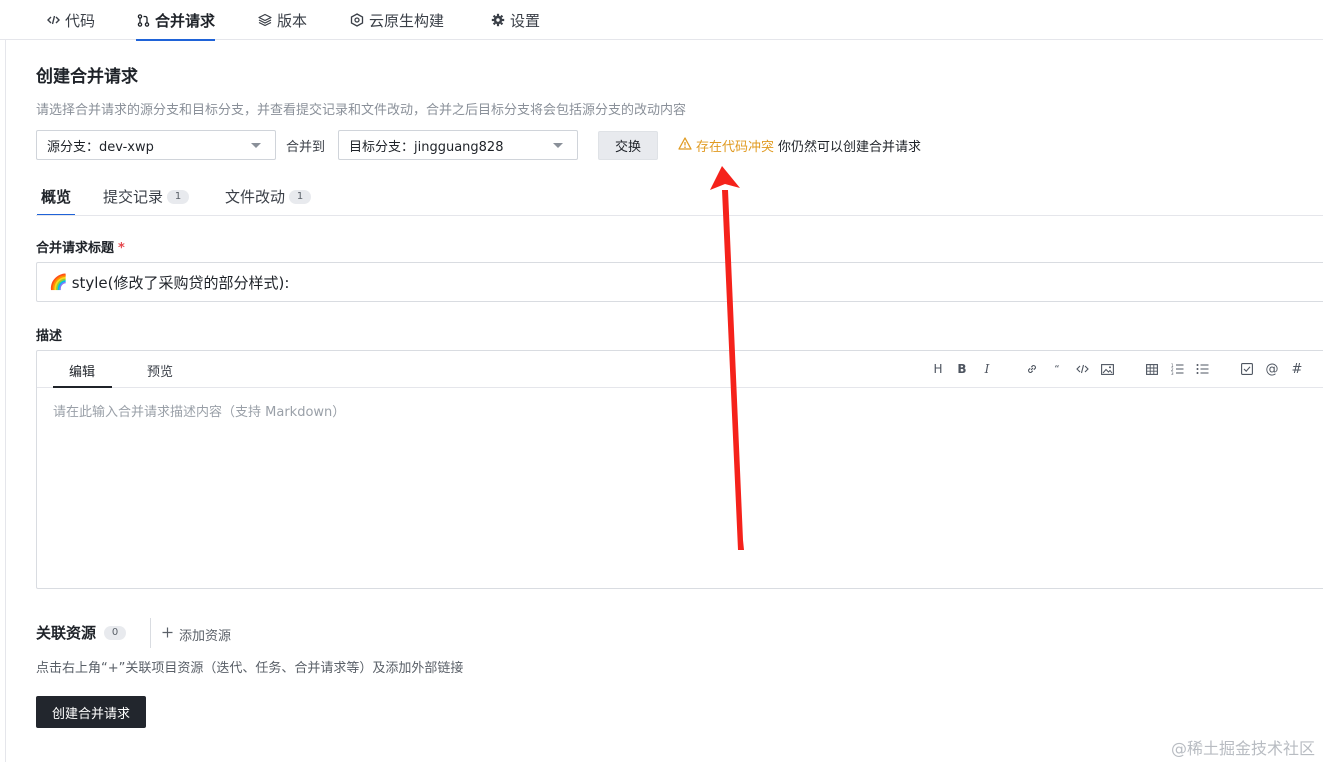  What do you see at coordinates (1057, 369) in the screenshot?
I see `quote-icon: “` at bounding box center [1057, 369].